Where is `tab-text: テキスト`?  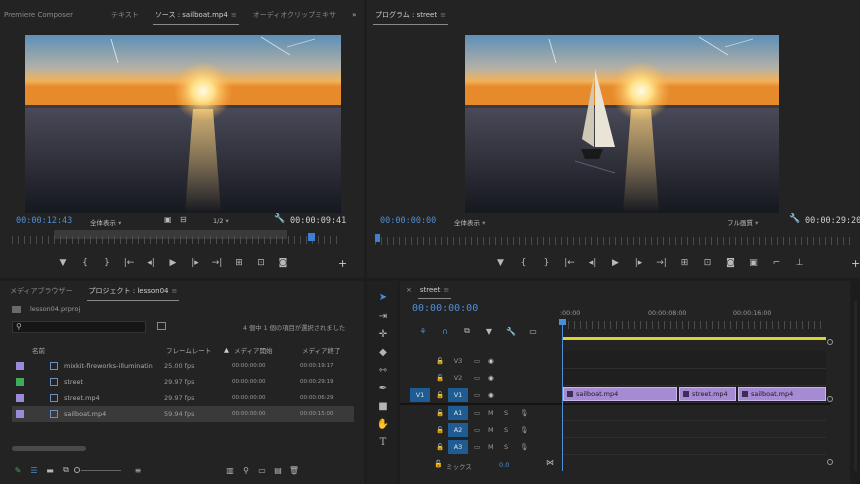
tab-text: テキスト is located at coordinates (125, 15).